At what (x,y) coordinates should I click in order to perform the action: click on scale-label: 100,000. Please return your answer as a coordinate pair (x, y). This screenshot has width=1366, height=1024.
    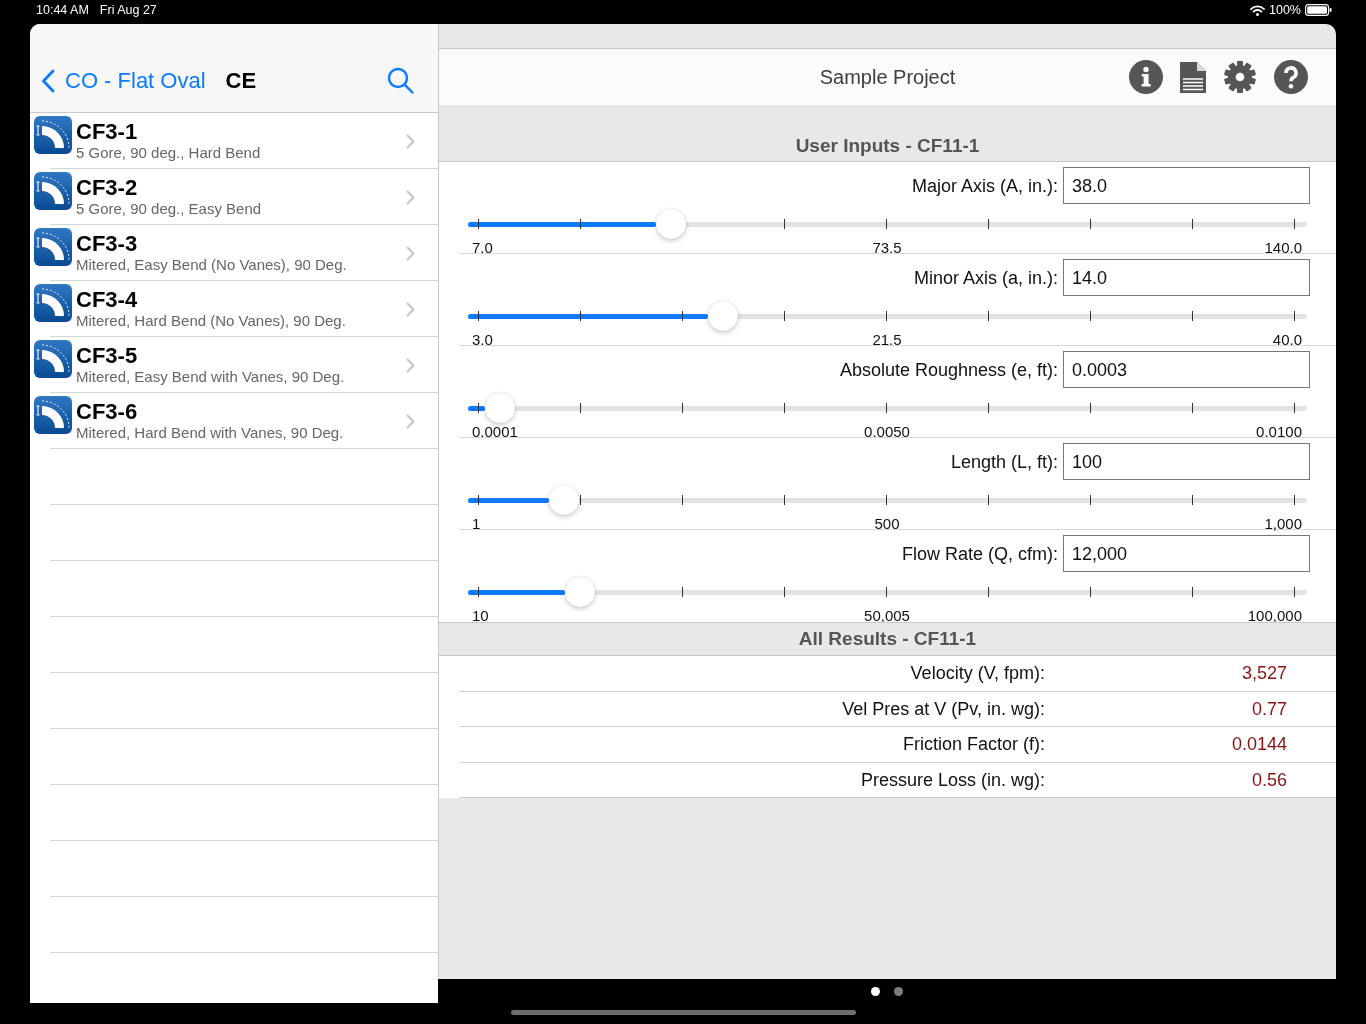
    Looking at the image, I should click on (1274, 615).